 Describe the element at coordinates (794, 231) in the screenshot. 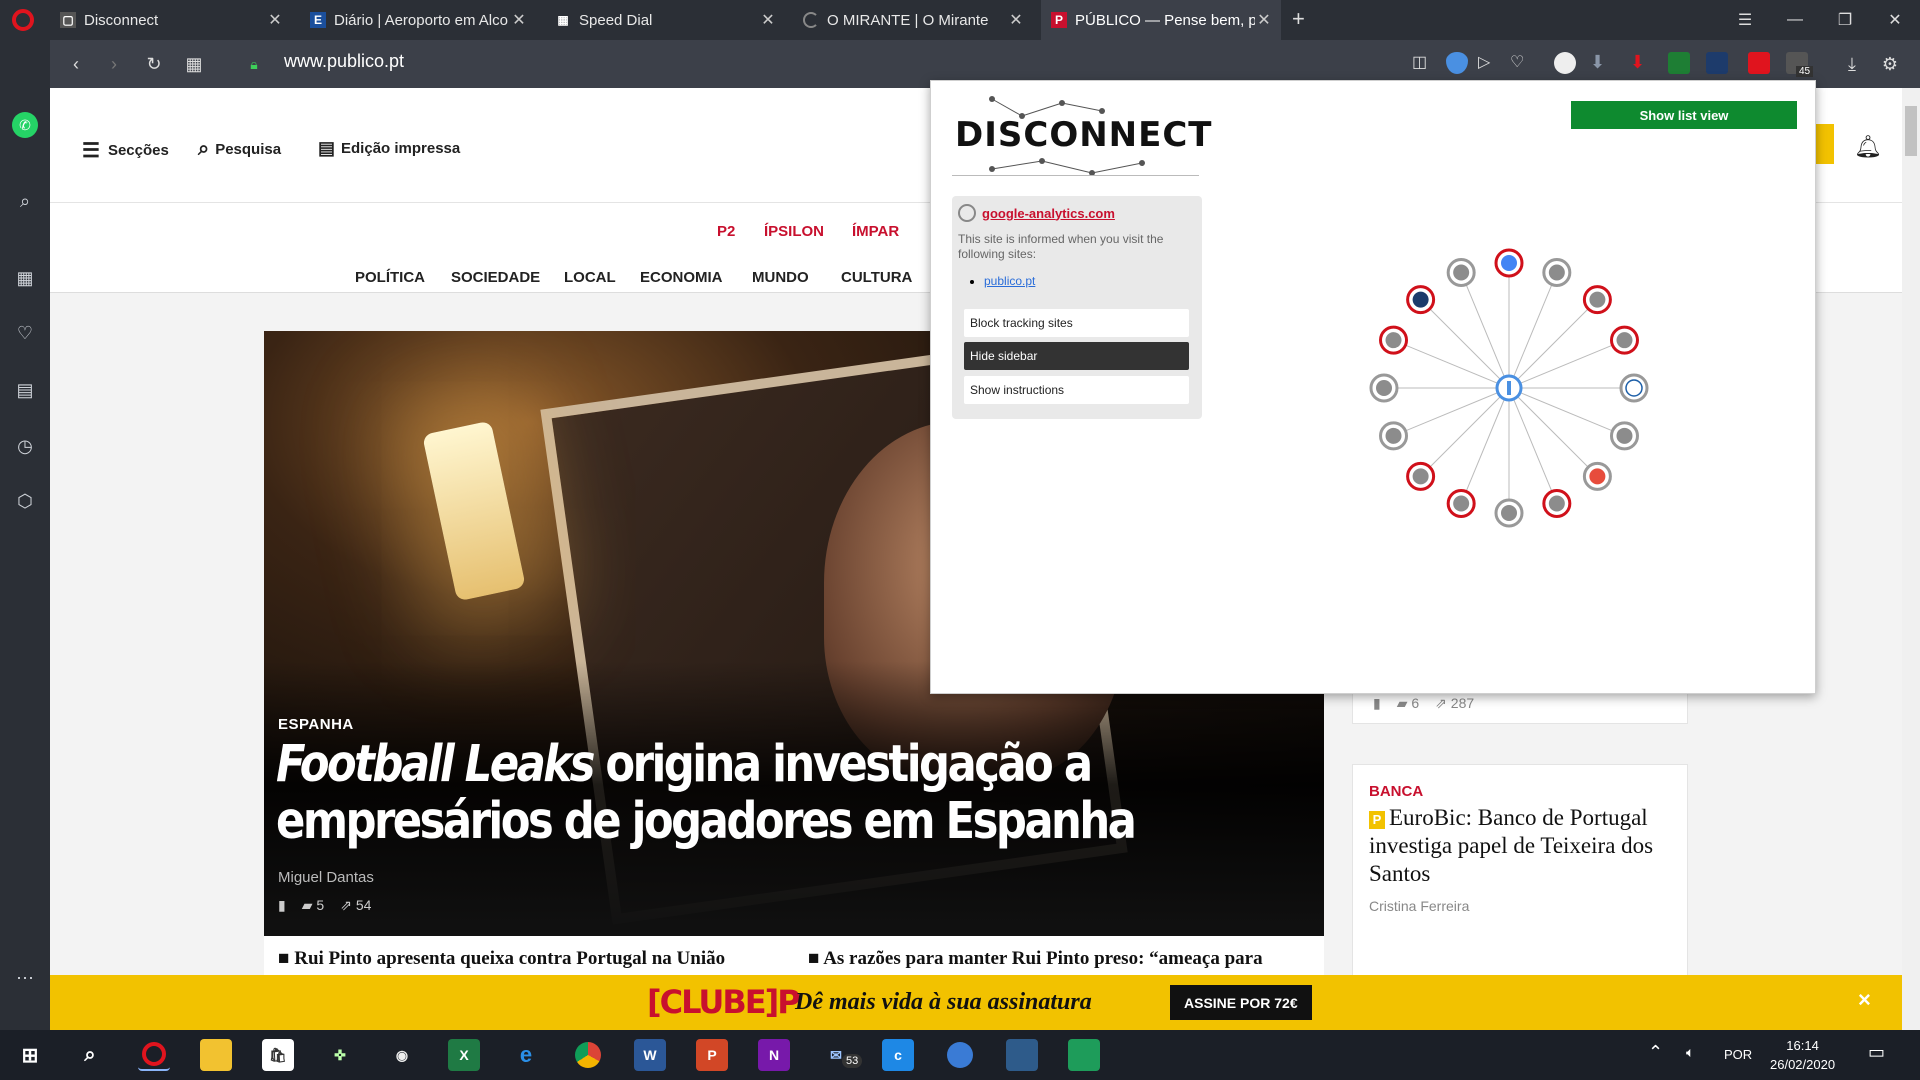

I see `nav-ipsilon: ÍPSILON` at that location.